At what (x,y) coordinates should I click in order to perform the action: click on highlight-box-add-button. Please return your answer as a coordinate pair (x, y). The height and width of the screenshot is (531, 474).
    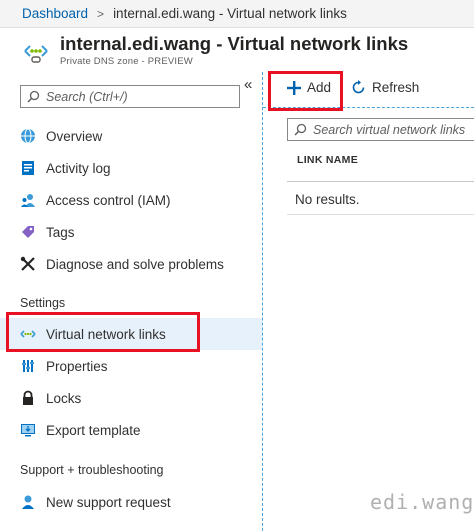
    Looking at the image, I should click on (305, 91).